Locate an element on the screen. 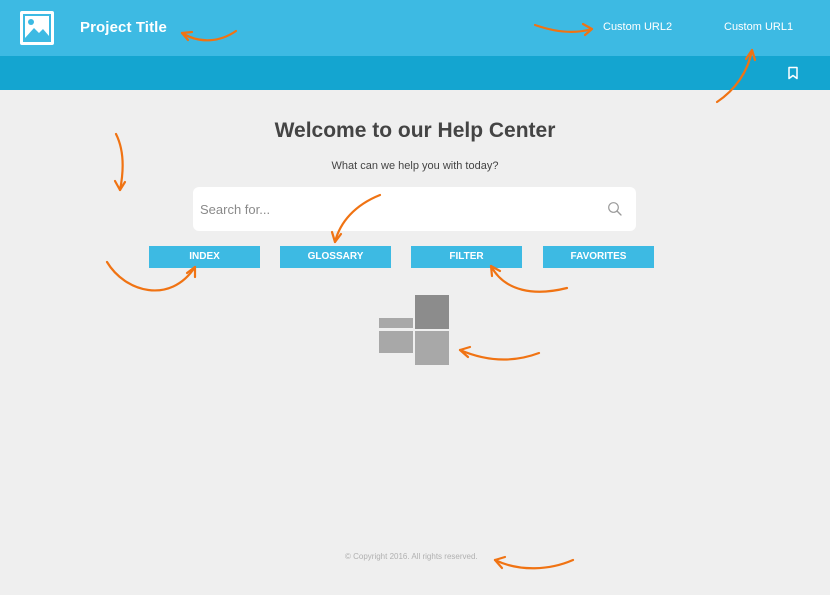 This screenshot has width=830, height=595. search-input is located at coordinates (395, 209).